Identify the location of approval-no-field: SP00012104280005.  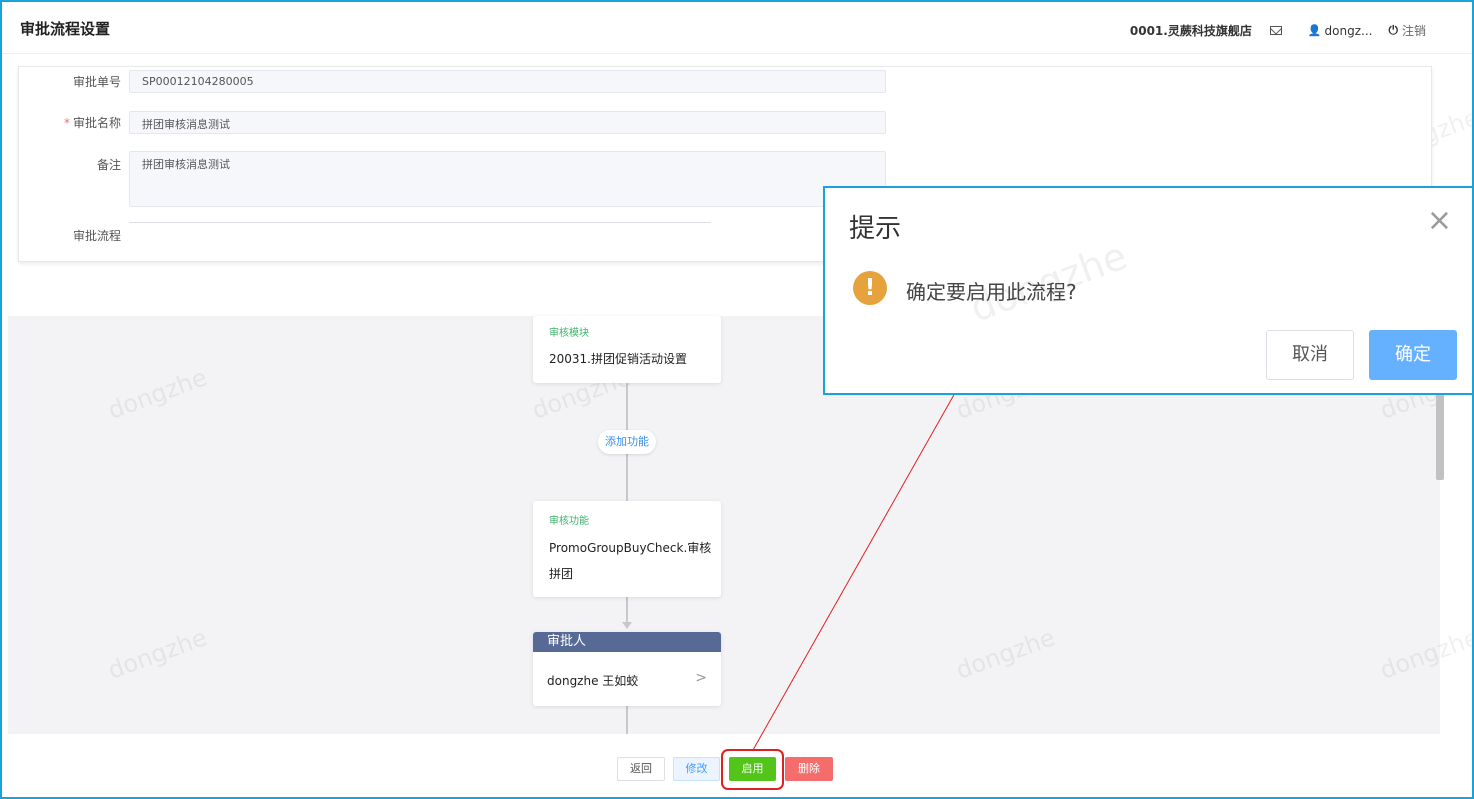
(507, 81).